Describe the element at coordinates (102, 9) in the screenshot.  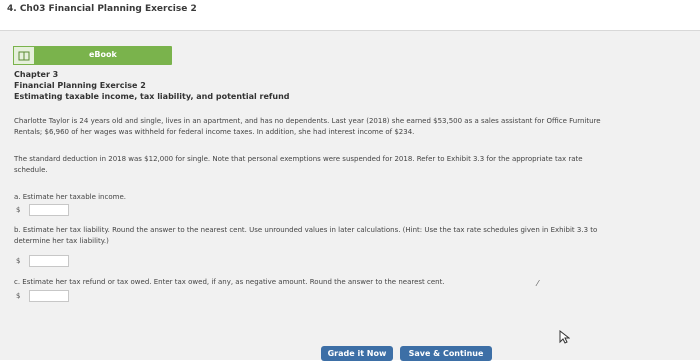
I see `page-title: 4. Ch03 Financial Planning Exercise 2` at that location.